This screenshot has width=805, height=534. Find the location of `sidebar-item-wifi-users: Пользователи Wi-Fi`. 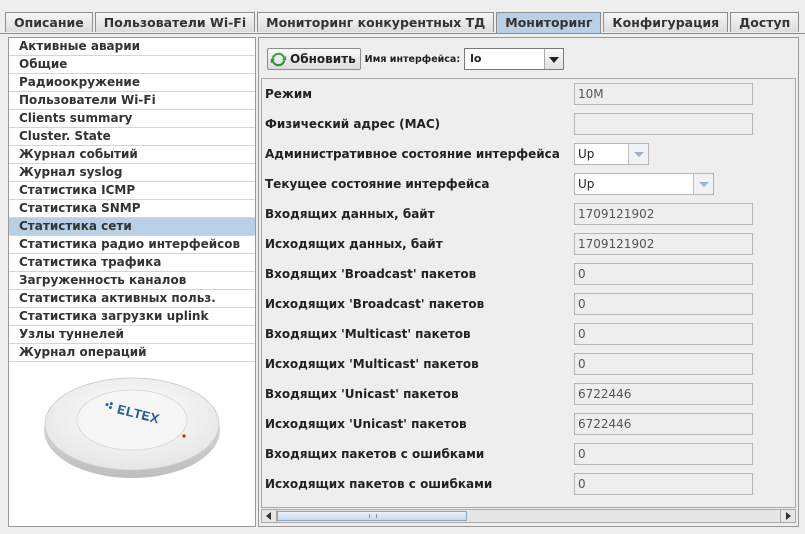

sidebar-item-wifi-users: Пользователи Wi-Fi is located at coordinates (132, 101).